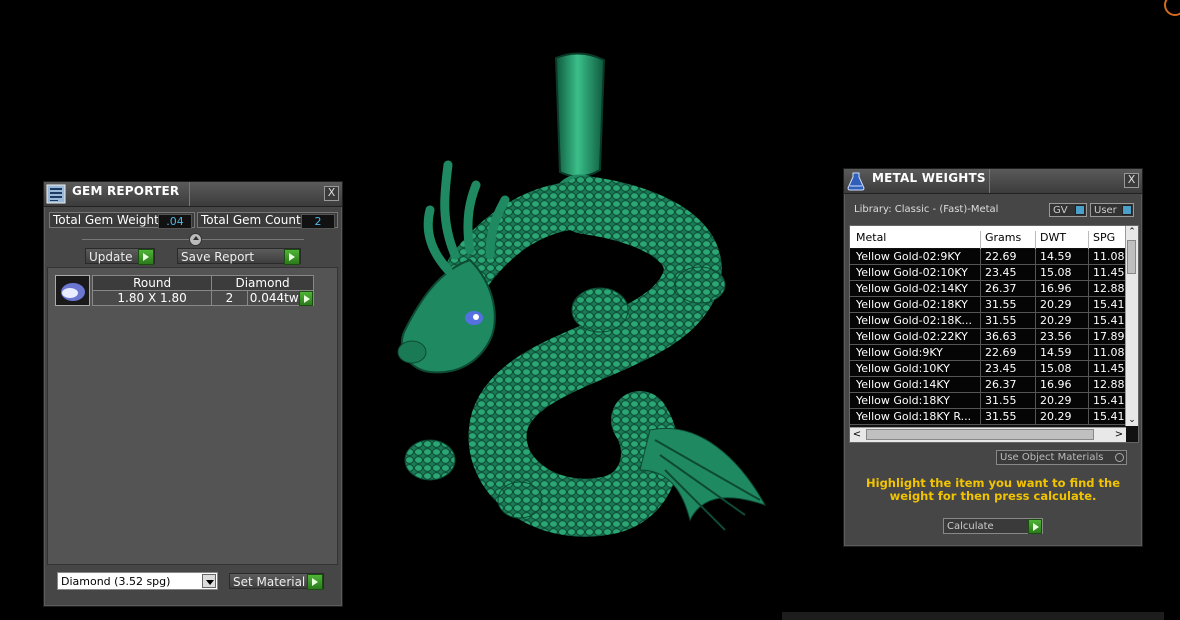 The height and width of the screenshot is (620, 1180). I want to click on metal-grams: 22.69, so click(1001, 256).